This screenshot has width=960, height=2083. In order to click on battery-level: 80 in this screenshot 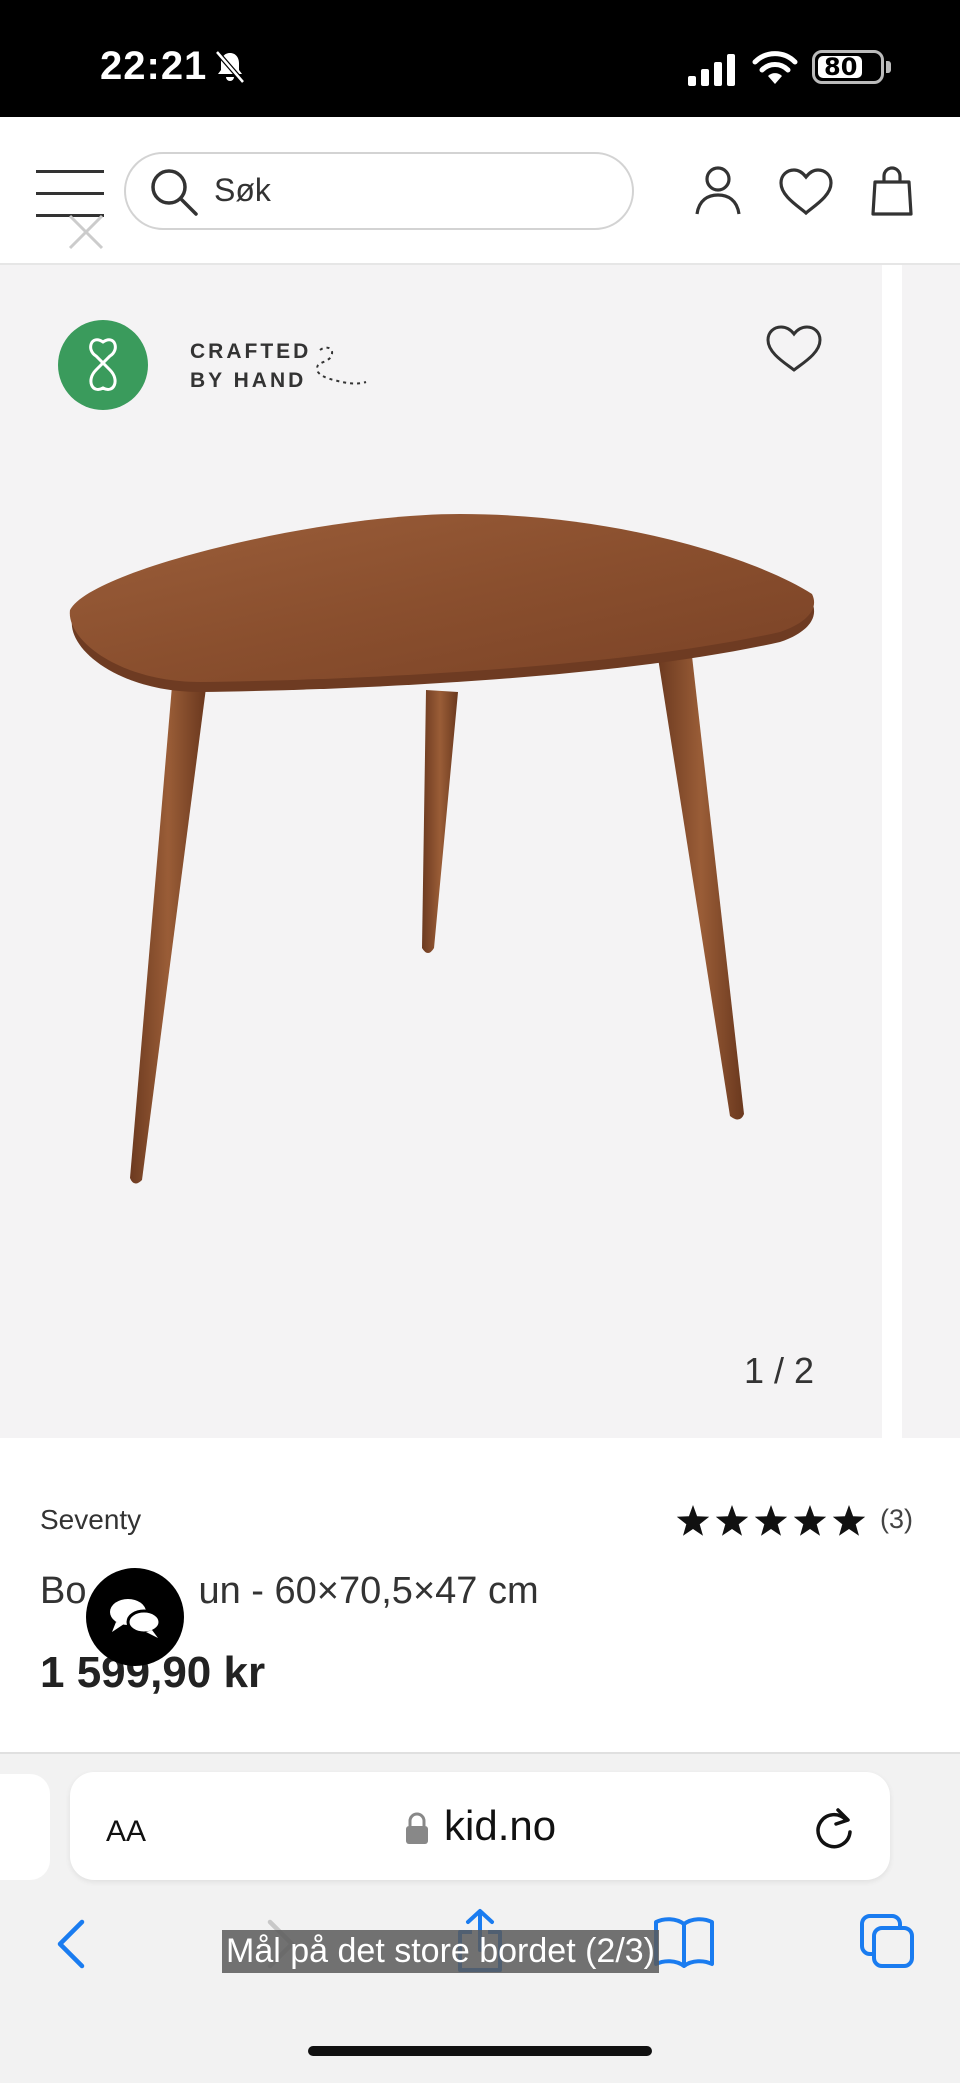, I will do `click(841, 67)`.